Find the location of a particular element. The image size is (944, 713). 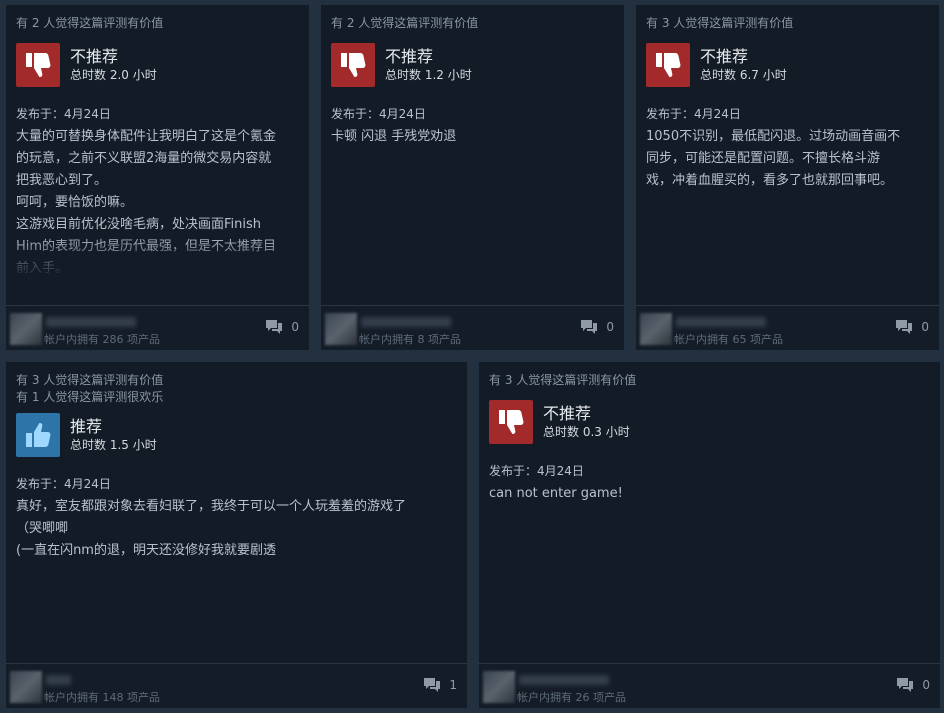

owned-products: 帐户内拥有 286 项产品 is located at coordinates (102, 339).